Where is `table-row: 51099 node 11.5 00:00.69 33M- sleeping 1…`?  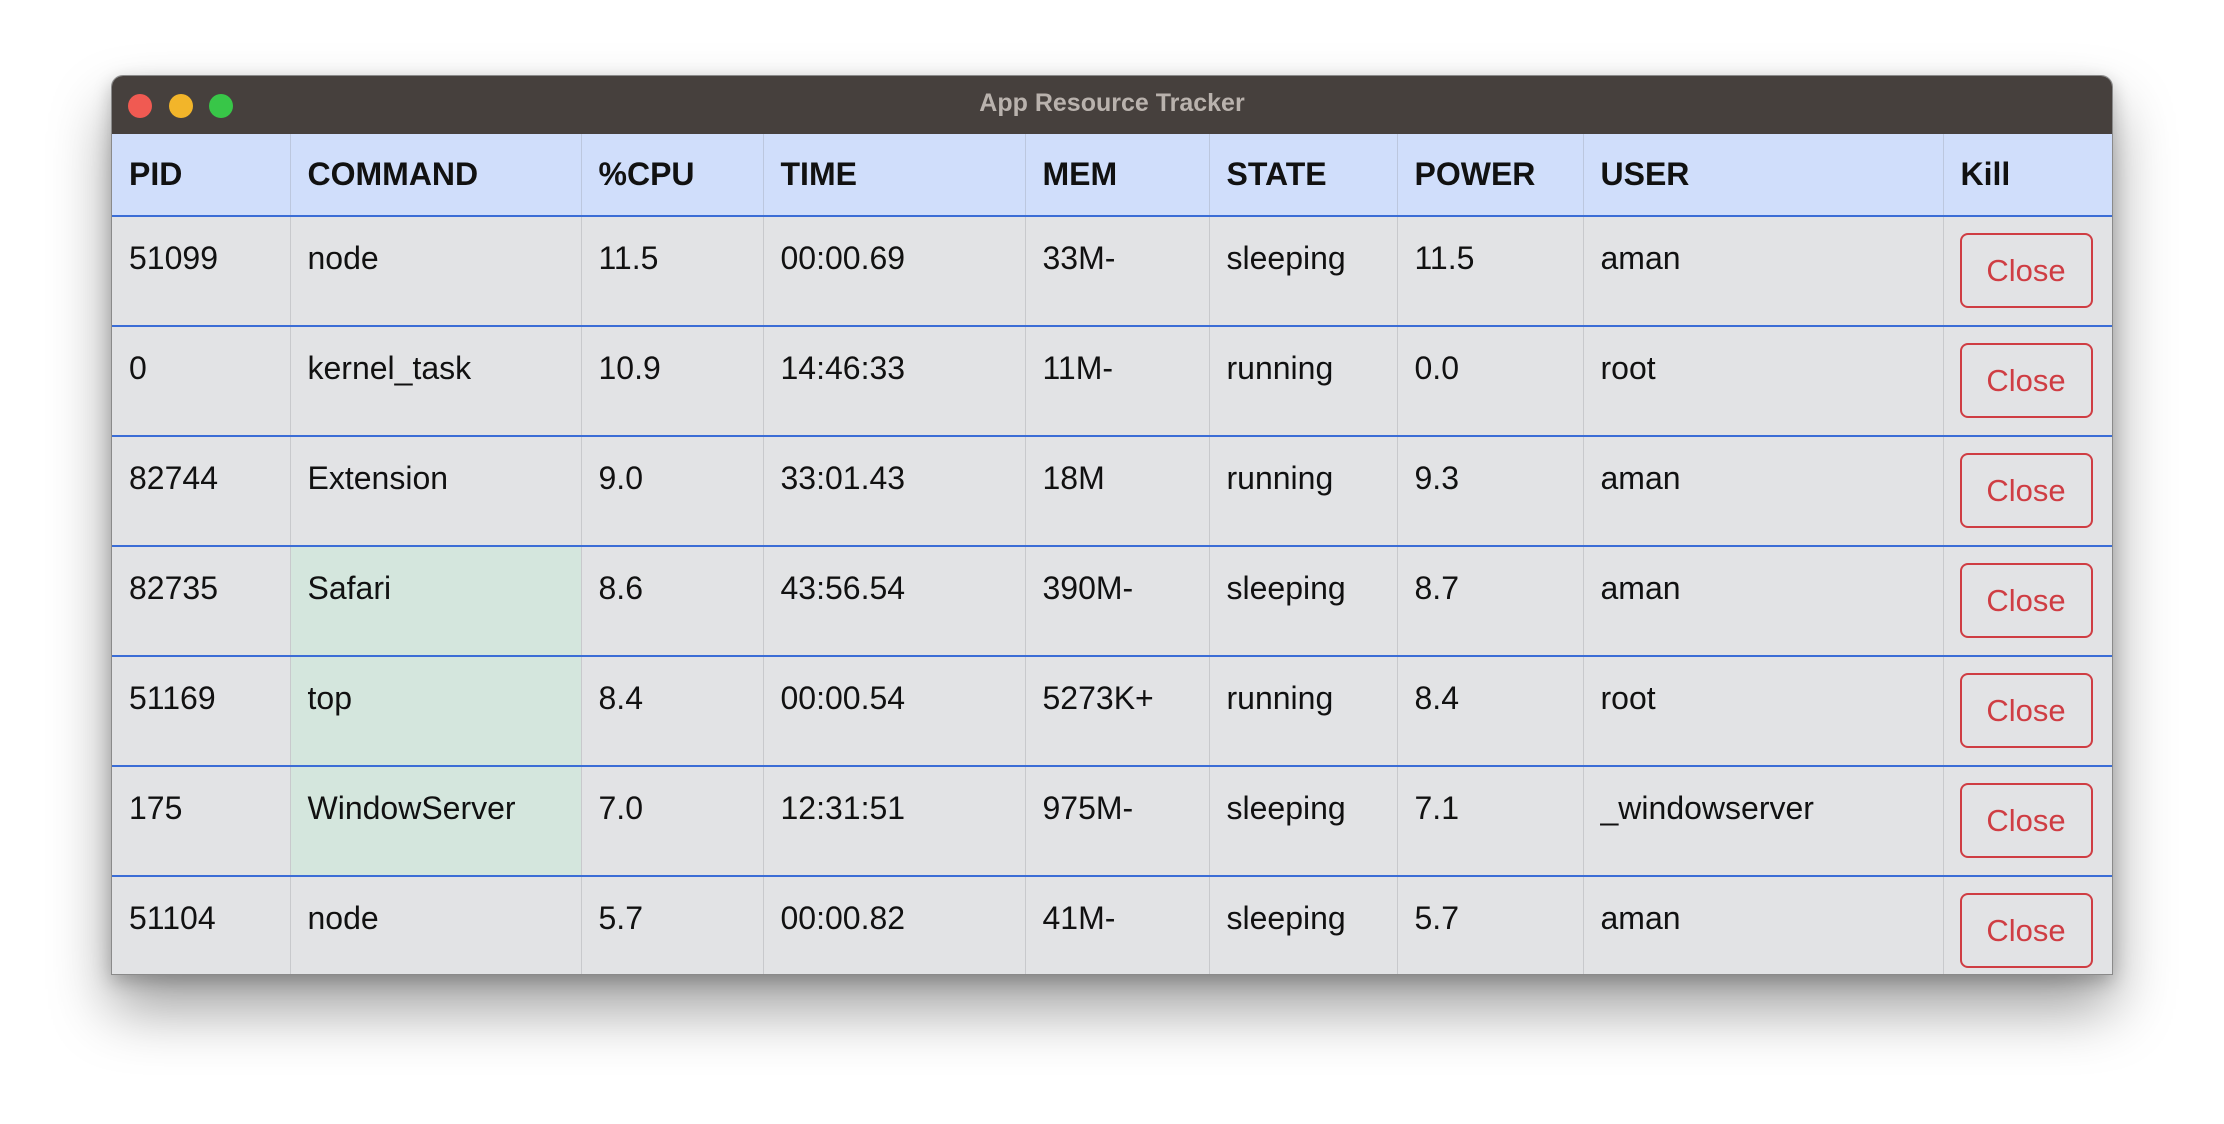 table-row: 51099 node 11.5 00:00.69 33M- sleeping 1… is located at coordinates (1112, 271).